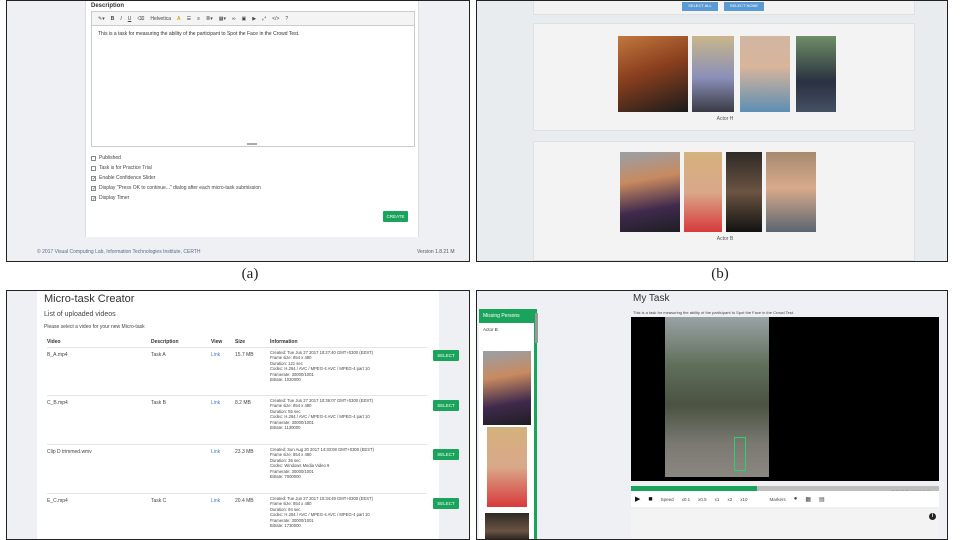 This screenshot has height=540, width=960. Describe the element at coordinates (176, 168) in the screenshot. I see `checkbox-row: Task is for Practice Trial` at that location.